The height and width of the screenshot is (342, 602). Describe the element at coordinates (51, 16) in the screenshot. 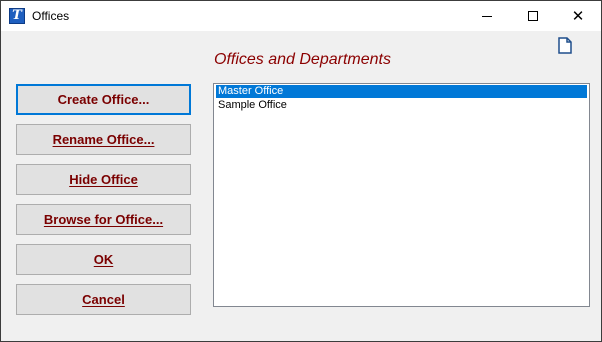

I see `window-title: Offices` at that location.